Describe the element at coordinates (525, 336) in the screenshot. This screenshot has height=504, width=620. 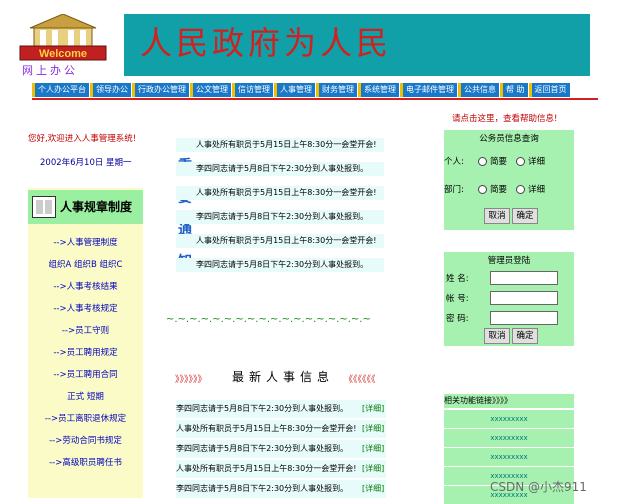
I see `login-ok-button: 确定` at that location.